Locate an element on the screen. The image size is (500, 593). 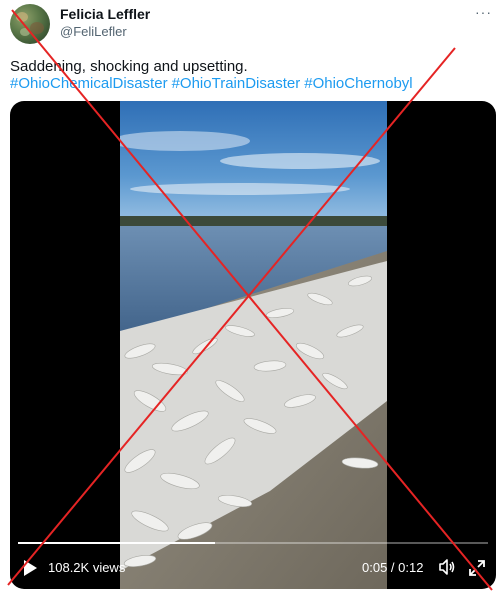
more-options-icon: ··· is located at coordinates (483, 12).